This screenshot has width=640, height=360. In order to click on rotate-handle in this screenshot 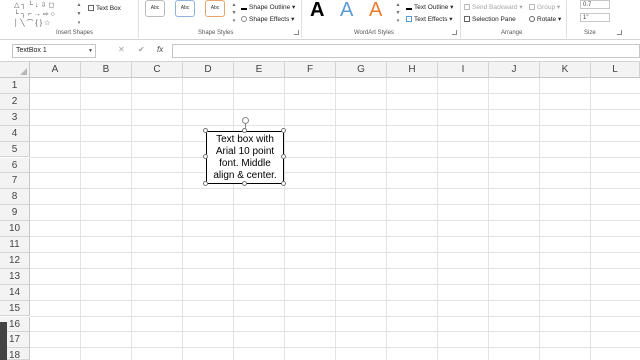, I will do `click(245, 120)`.